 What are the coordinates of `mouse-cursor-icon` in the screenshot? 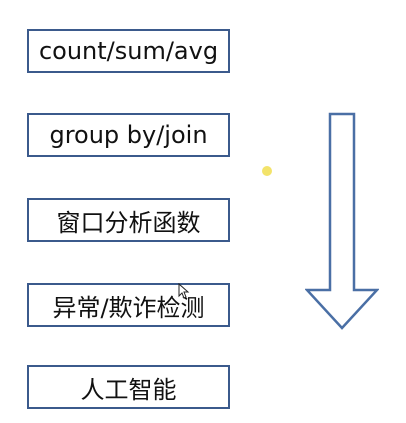 It's located at (184, 291).